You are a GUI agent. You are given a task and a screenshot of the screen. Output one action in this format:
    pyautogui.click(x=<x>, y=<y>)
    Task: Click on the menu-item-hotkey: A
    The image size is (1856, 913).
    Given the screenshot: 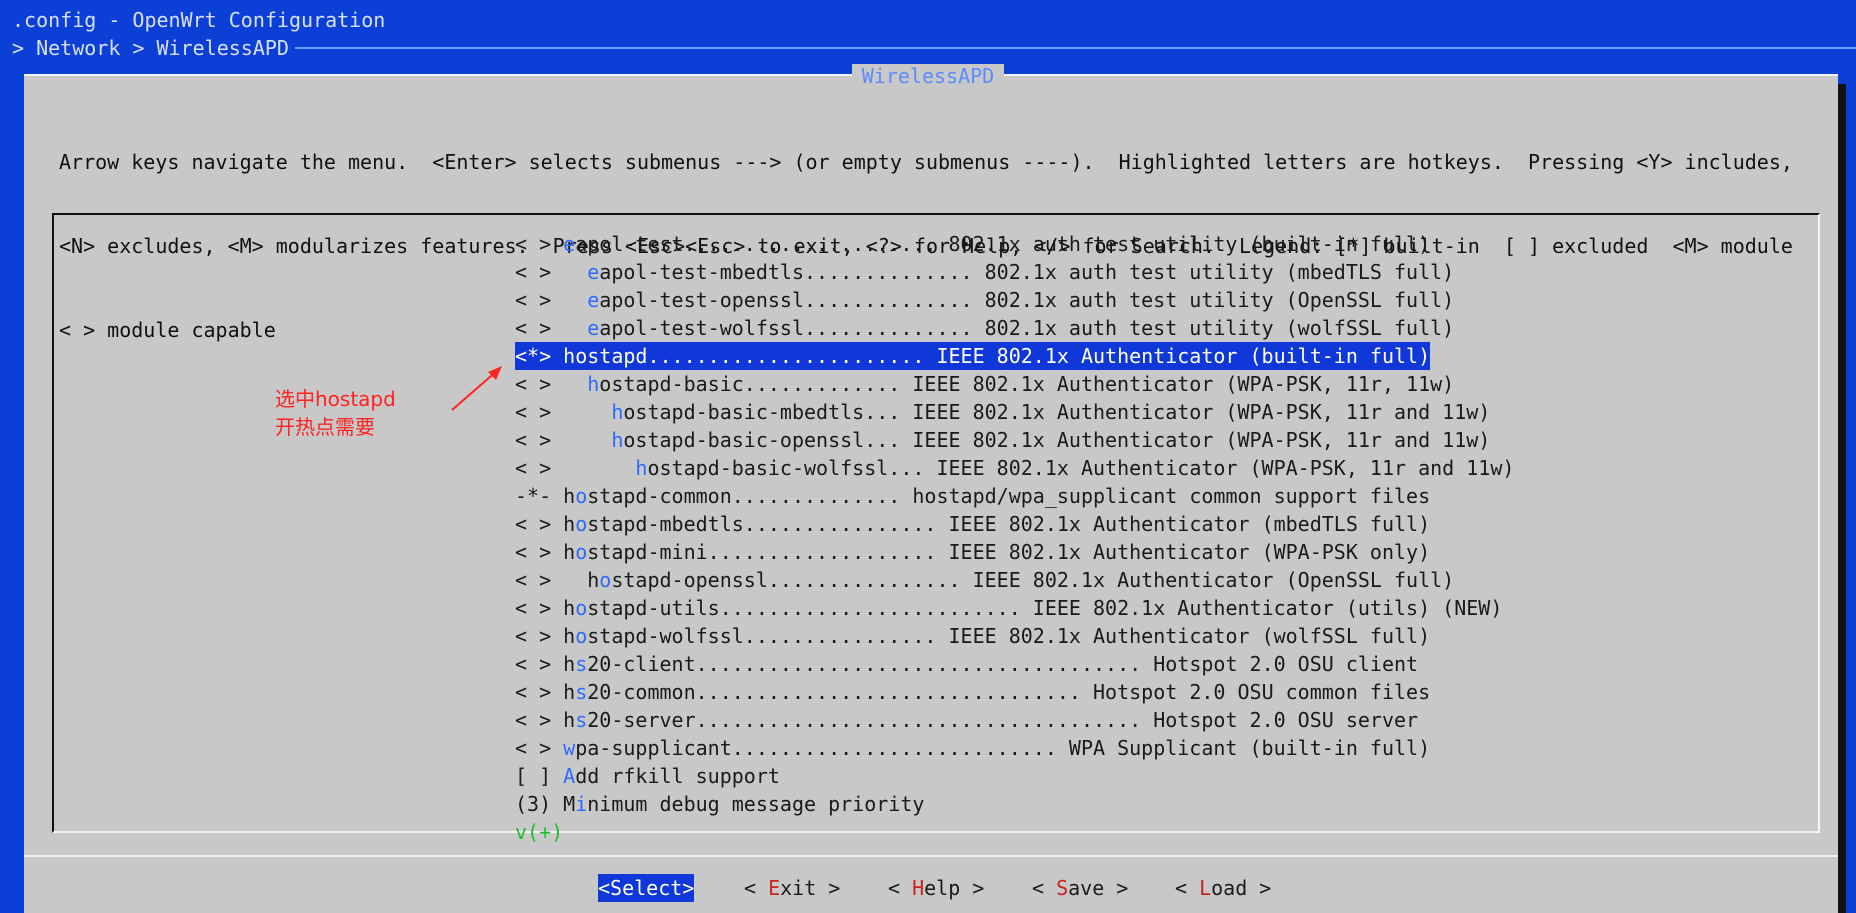 What is the action you would take?
    pyautogui.click(x=569, y=776)
    